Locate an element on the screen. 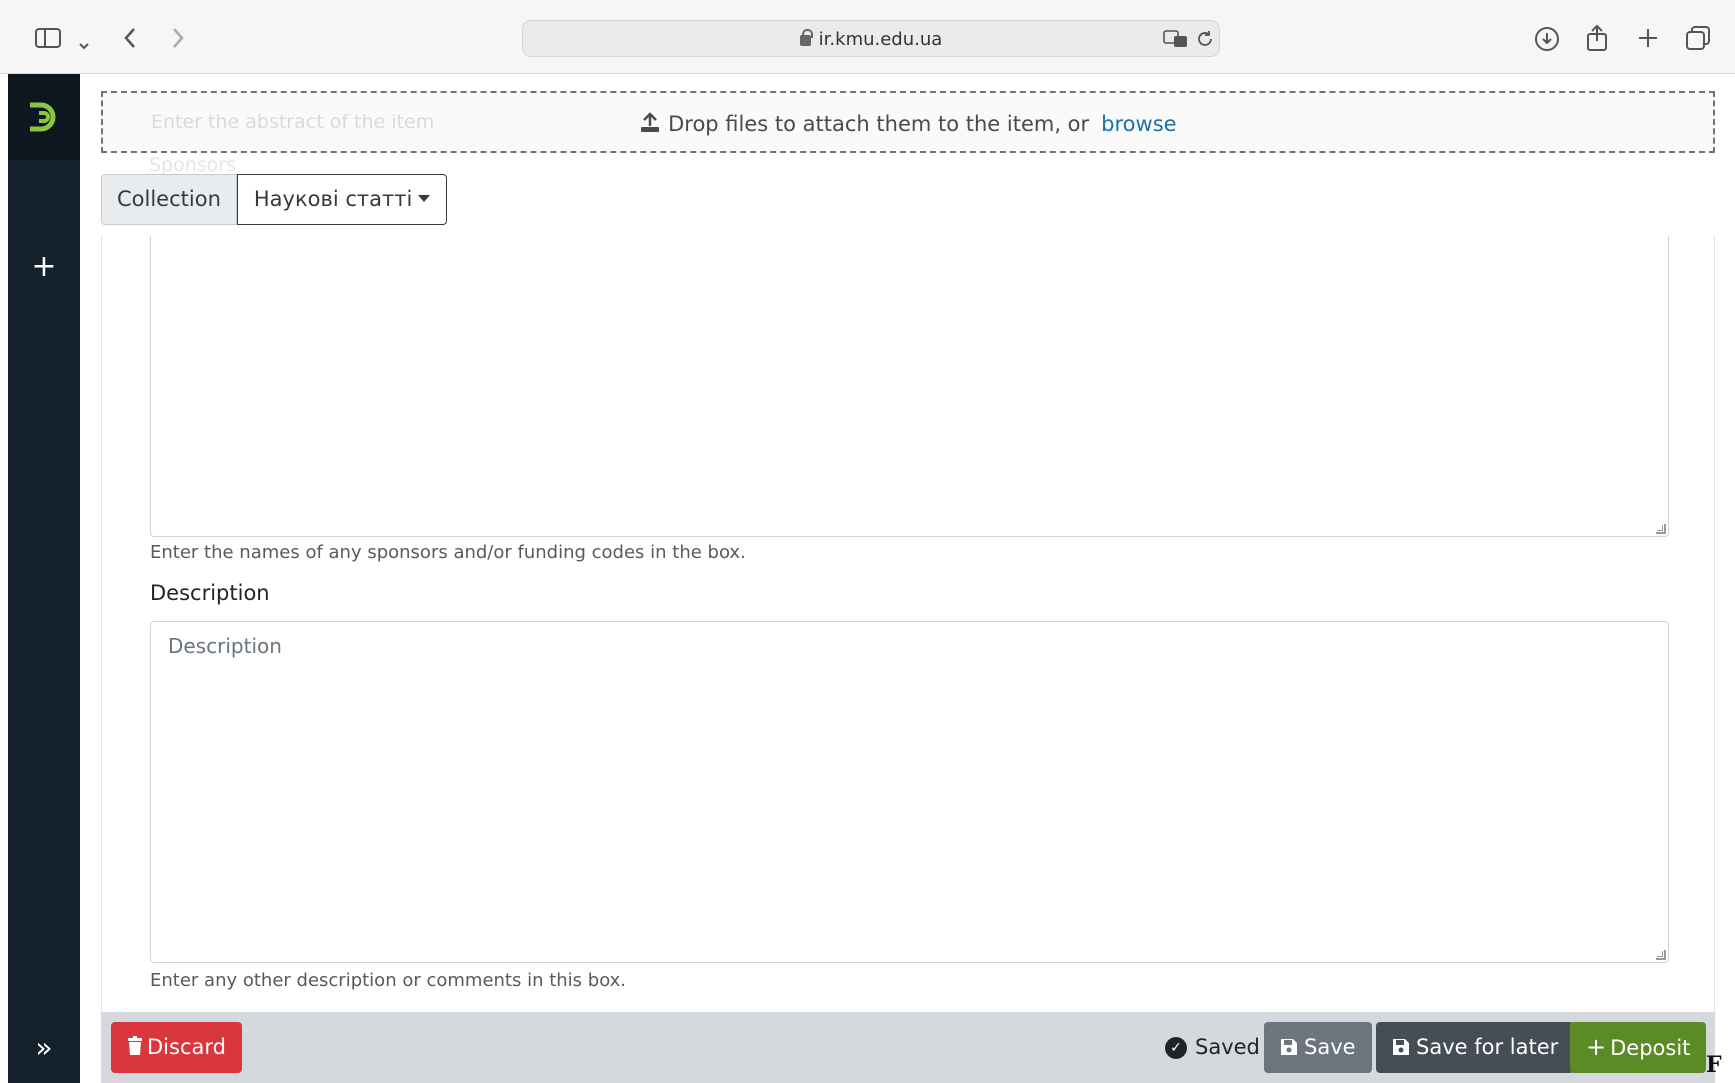 The height and width of the screenshot is (1083, 1735). download-icon is located at coordinates (1547, 41).